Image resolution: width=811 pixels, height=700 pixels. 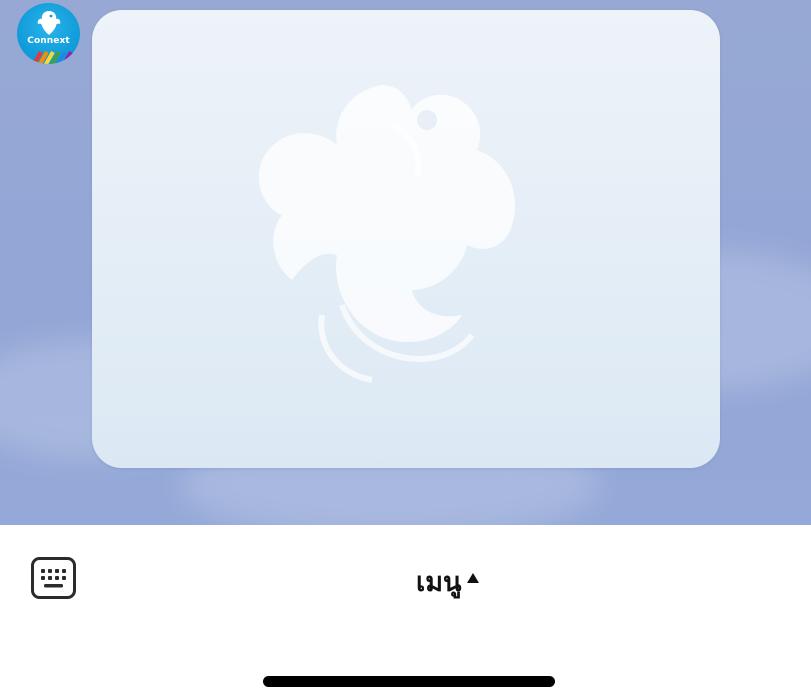 What do you see at coordinates (439, 582) in the screenshot?
I see `menu-label: เมนู` at bounding box center [439, 582].